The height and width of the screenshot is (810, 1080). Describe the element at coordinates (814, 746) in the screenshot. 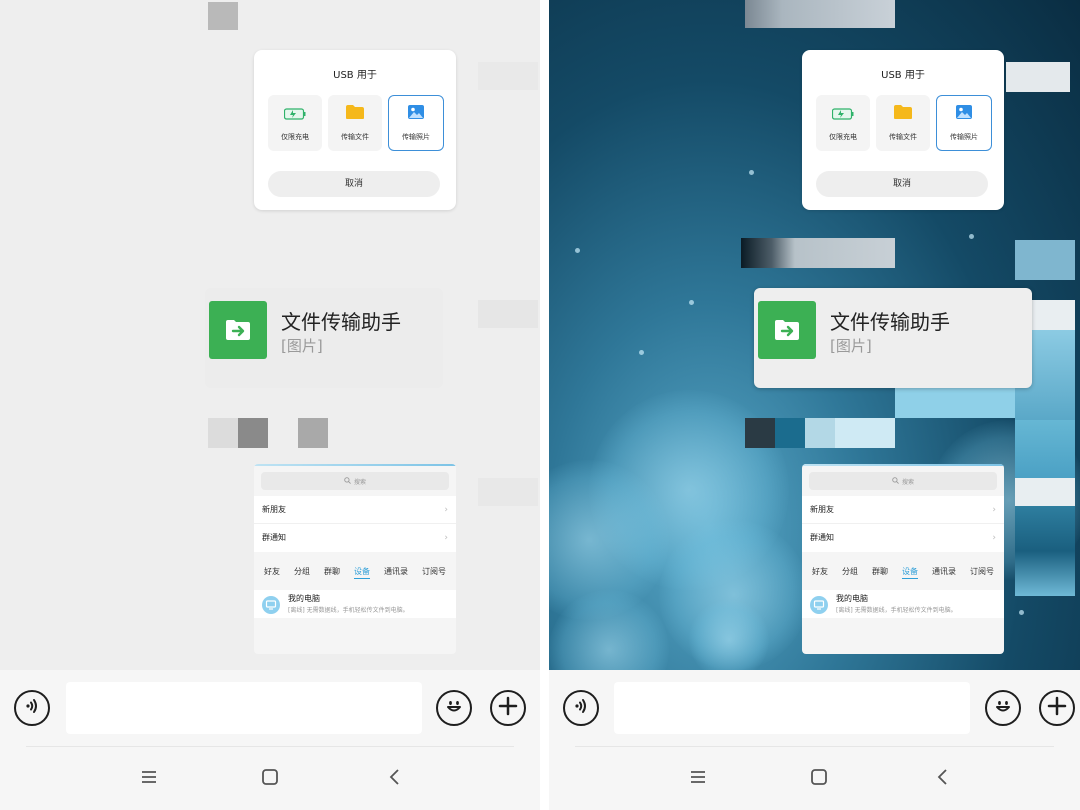

I see `separator` at that location.